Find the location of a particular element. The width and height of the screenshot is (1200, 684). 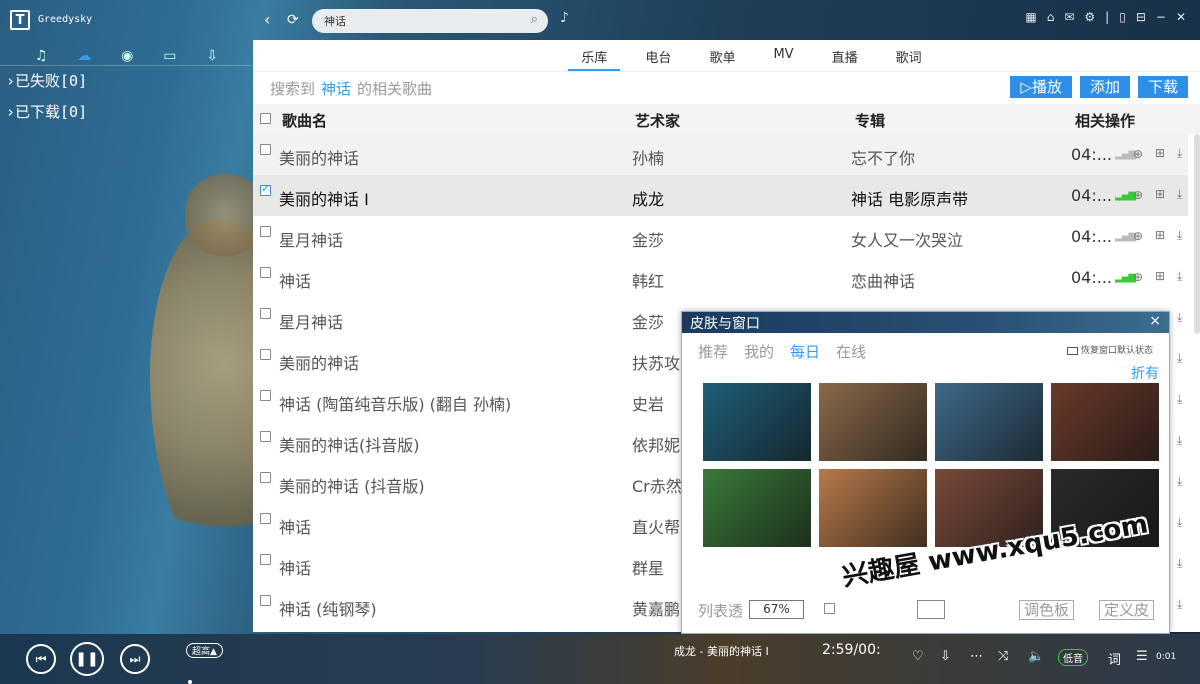

more-icon: ⋯ is located at coordinates (976, 656).